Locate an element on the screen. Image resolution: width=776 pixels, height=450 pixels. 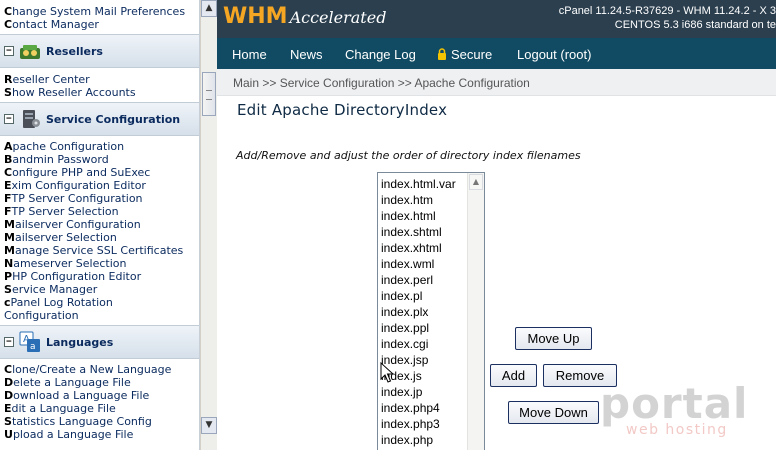
languages-icon: A a is located at coordinates (29, 341).